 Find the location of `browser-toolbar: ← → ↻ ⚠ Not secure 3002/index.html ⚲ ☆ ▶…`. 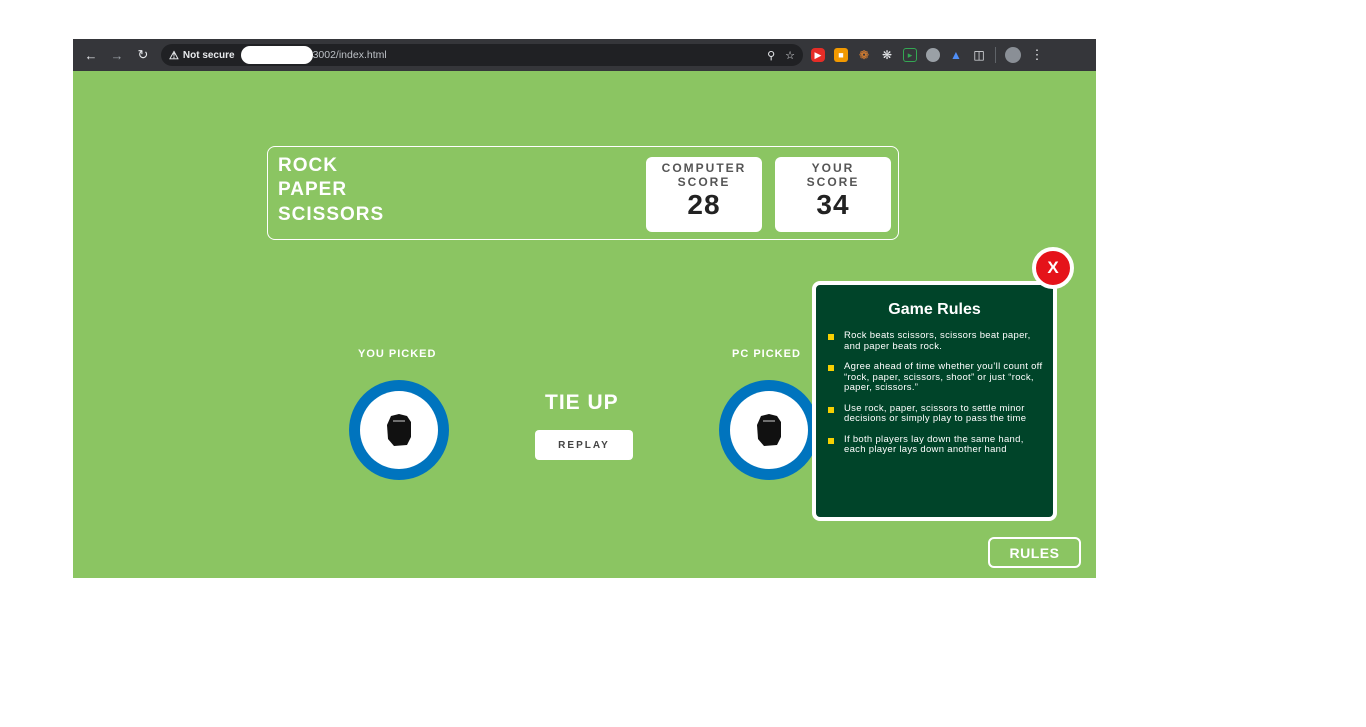

browser-toolbar: ← → ↻ ⚠ Not secure 3002/index.html ⚲ ☆ ▶… is located at coordinates (584, 55).